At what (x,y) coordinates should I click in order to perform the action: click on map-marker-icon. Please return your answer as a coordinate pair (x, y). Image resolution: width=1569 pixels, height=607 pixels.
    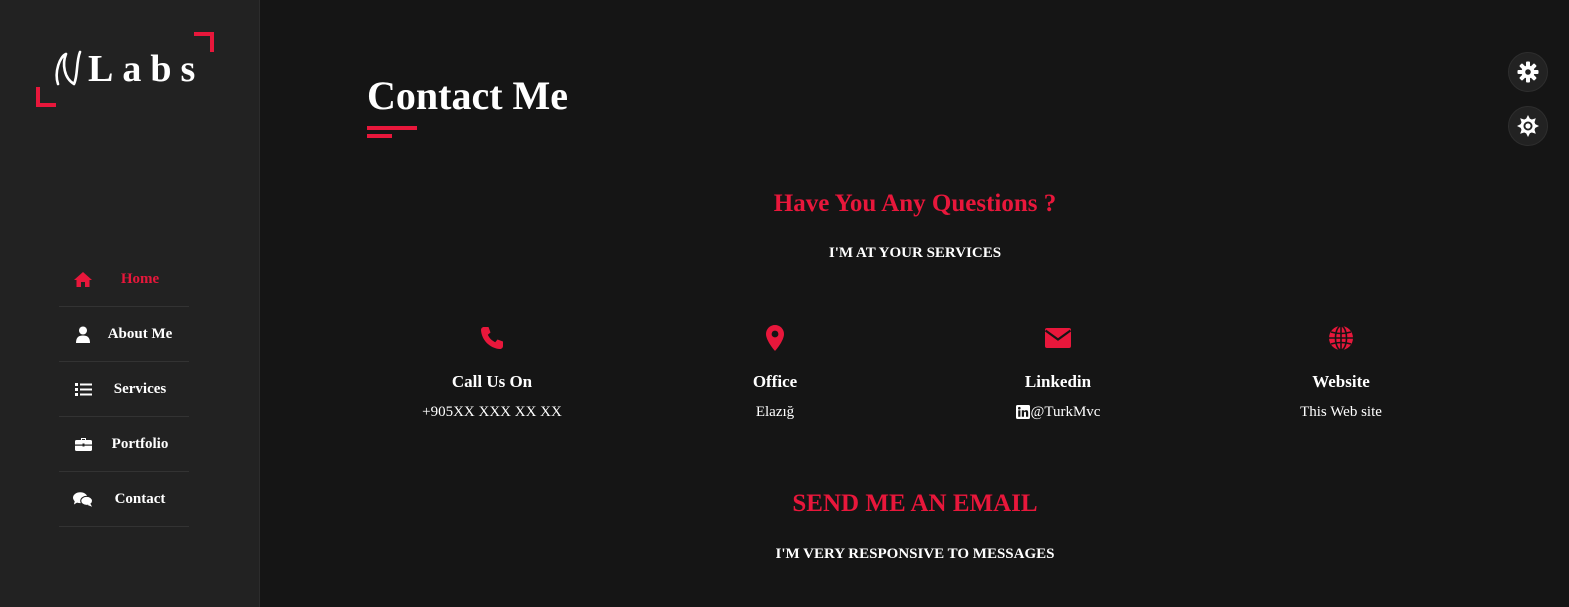
    Looking at the image, I should click on (775, 338).